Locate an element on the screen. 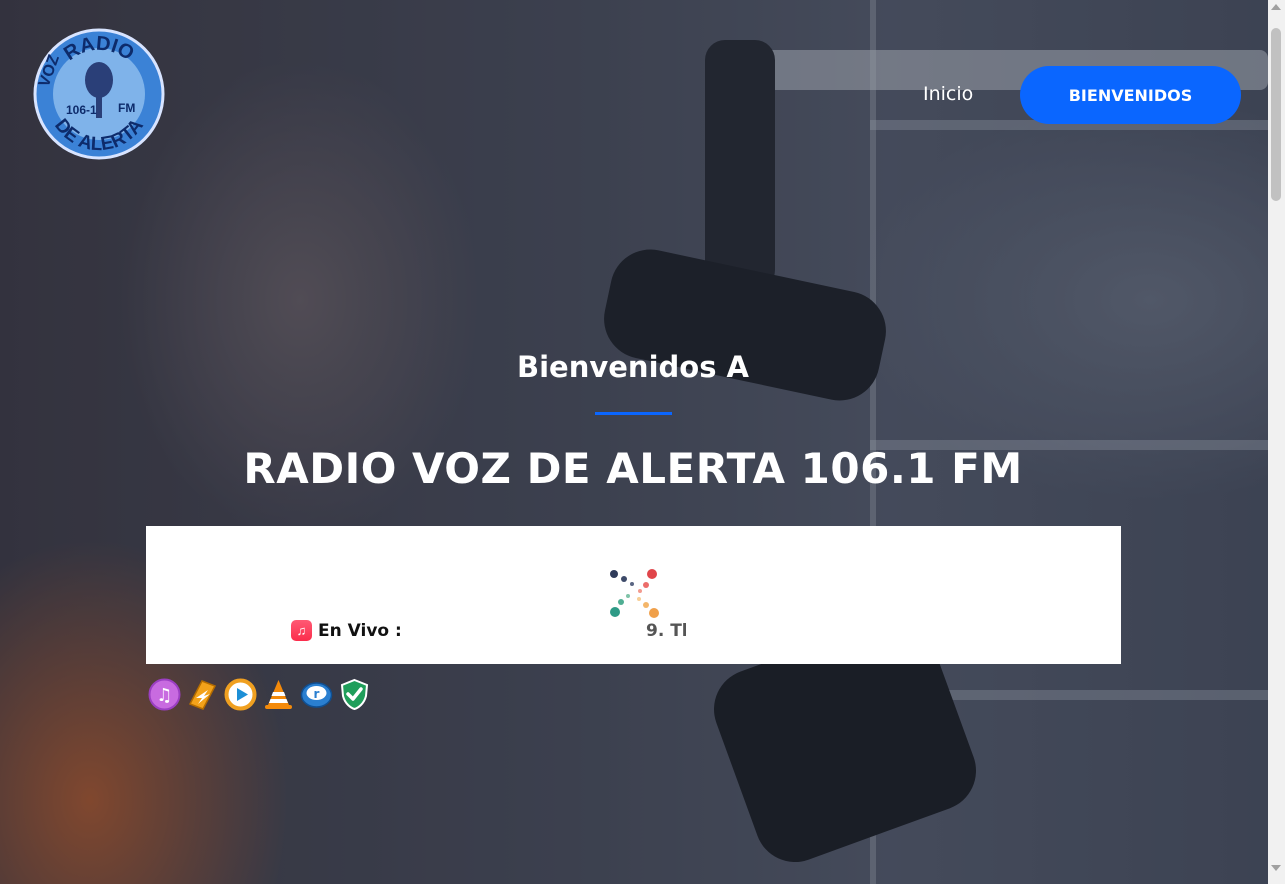  player-apps-row: ♫ r is located at coordinates (259, 694).